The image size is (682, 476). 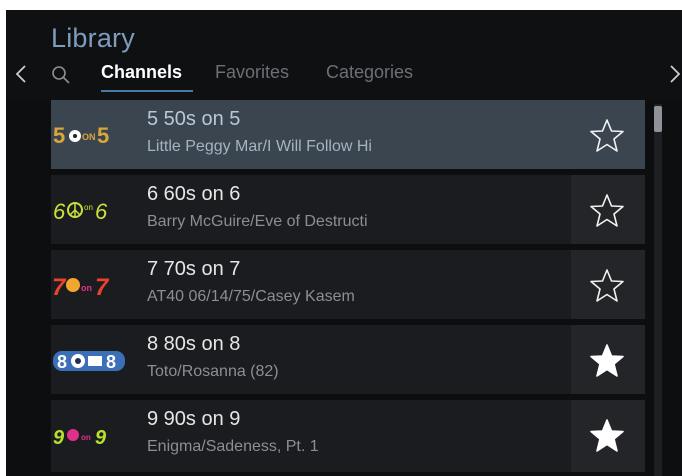 What do you see at coordinates (194, 419) in the screenshot?
I see `channel-title: 9 90s on 9` at bounding box center [194, 419].